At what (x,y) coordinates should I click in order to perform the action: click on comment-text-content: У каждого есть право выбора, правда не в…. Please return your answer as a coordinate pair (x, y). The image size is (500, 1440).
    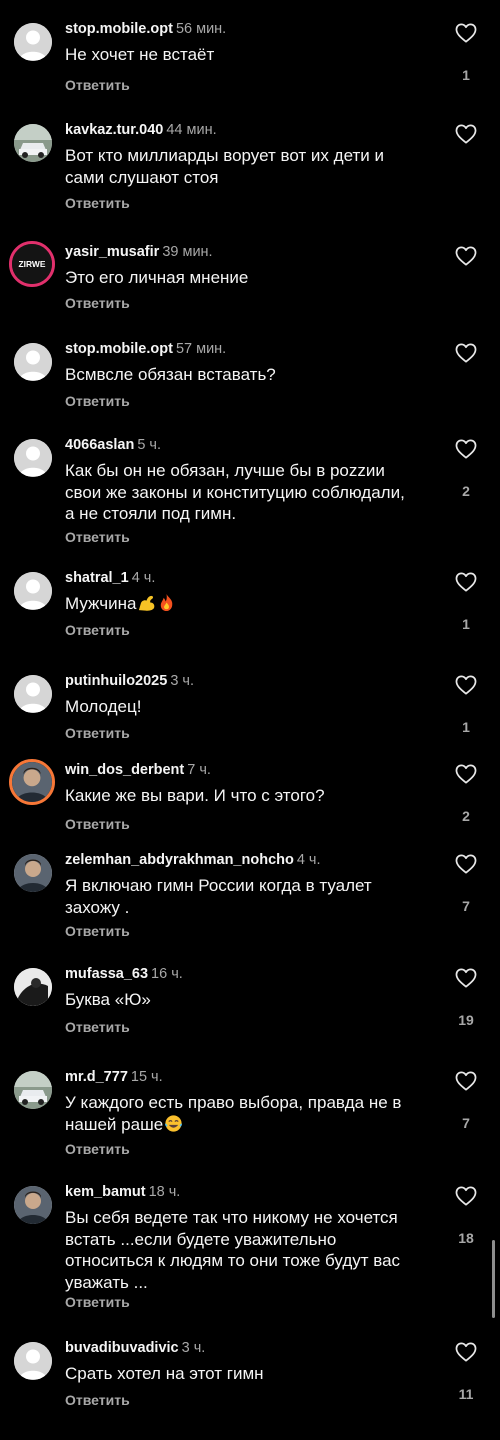
    Looking at the image, I should click on (233, 1113).